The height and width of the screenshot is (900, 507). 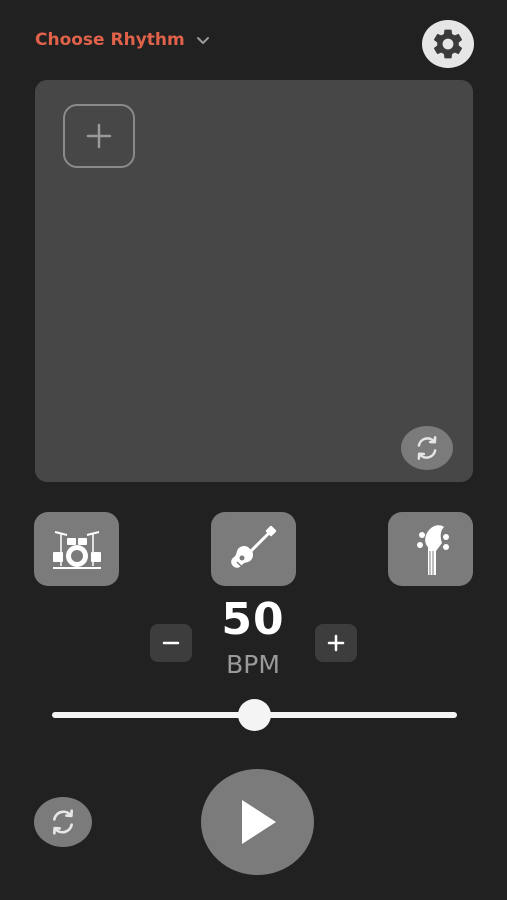 What do you see at coordinates (254, 715) in the screenshot?
I see `tempo-slider-thumb` at bounding box center [254, 715].